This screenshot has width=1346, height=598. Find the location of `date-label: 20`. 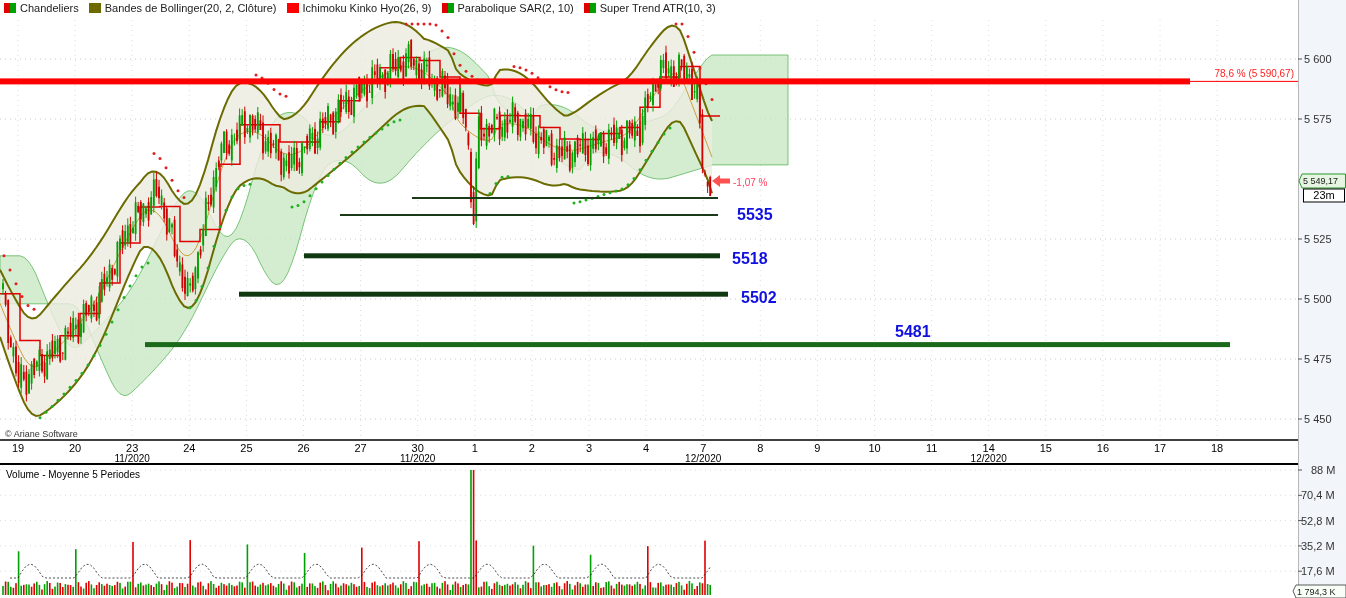

date-label: 20 is located at coordinates (75, 448).